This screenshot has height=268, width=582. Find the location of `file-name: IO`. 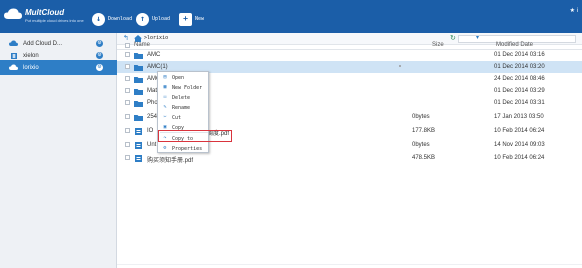

file-name: IO is located at coordinates (150, 131).